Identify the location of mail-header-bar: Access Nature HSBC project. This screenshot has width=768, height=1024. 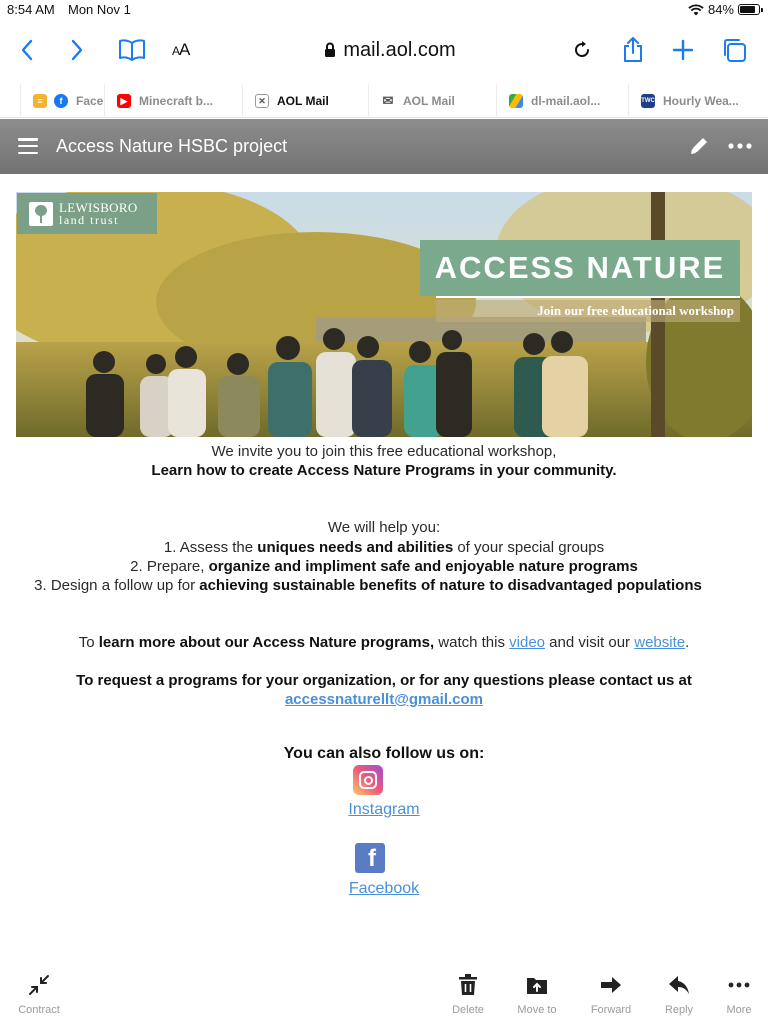
(384, 146).